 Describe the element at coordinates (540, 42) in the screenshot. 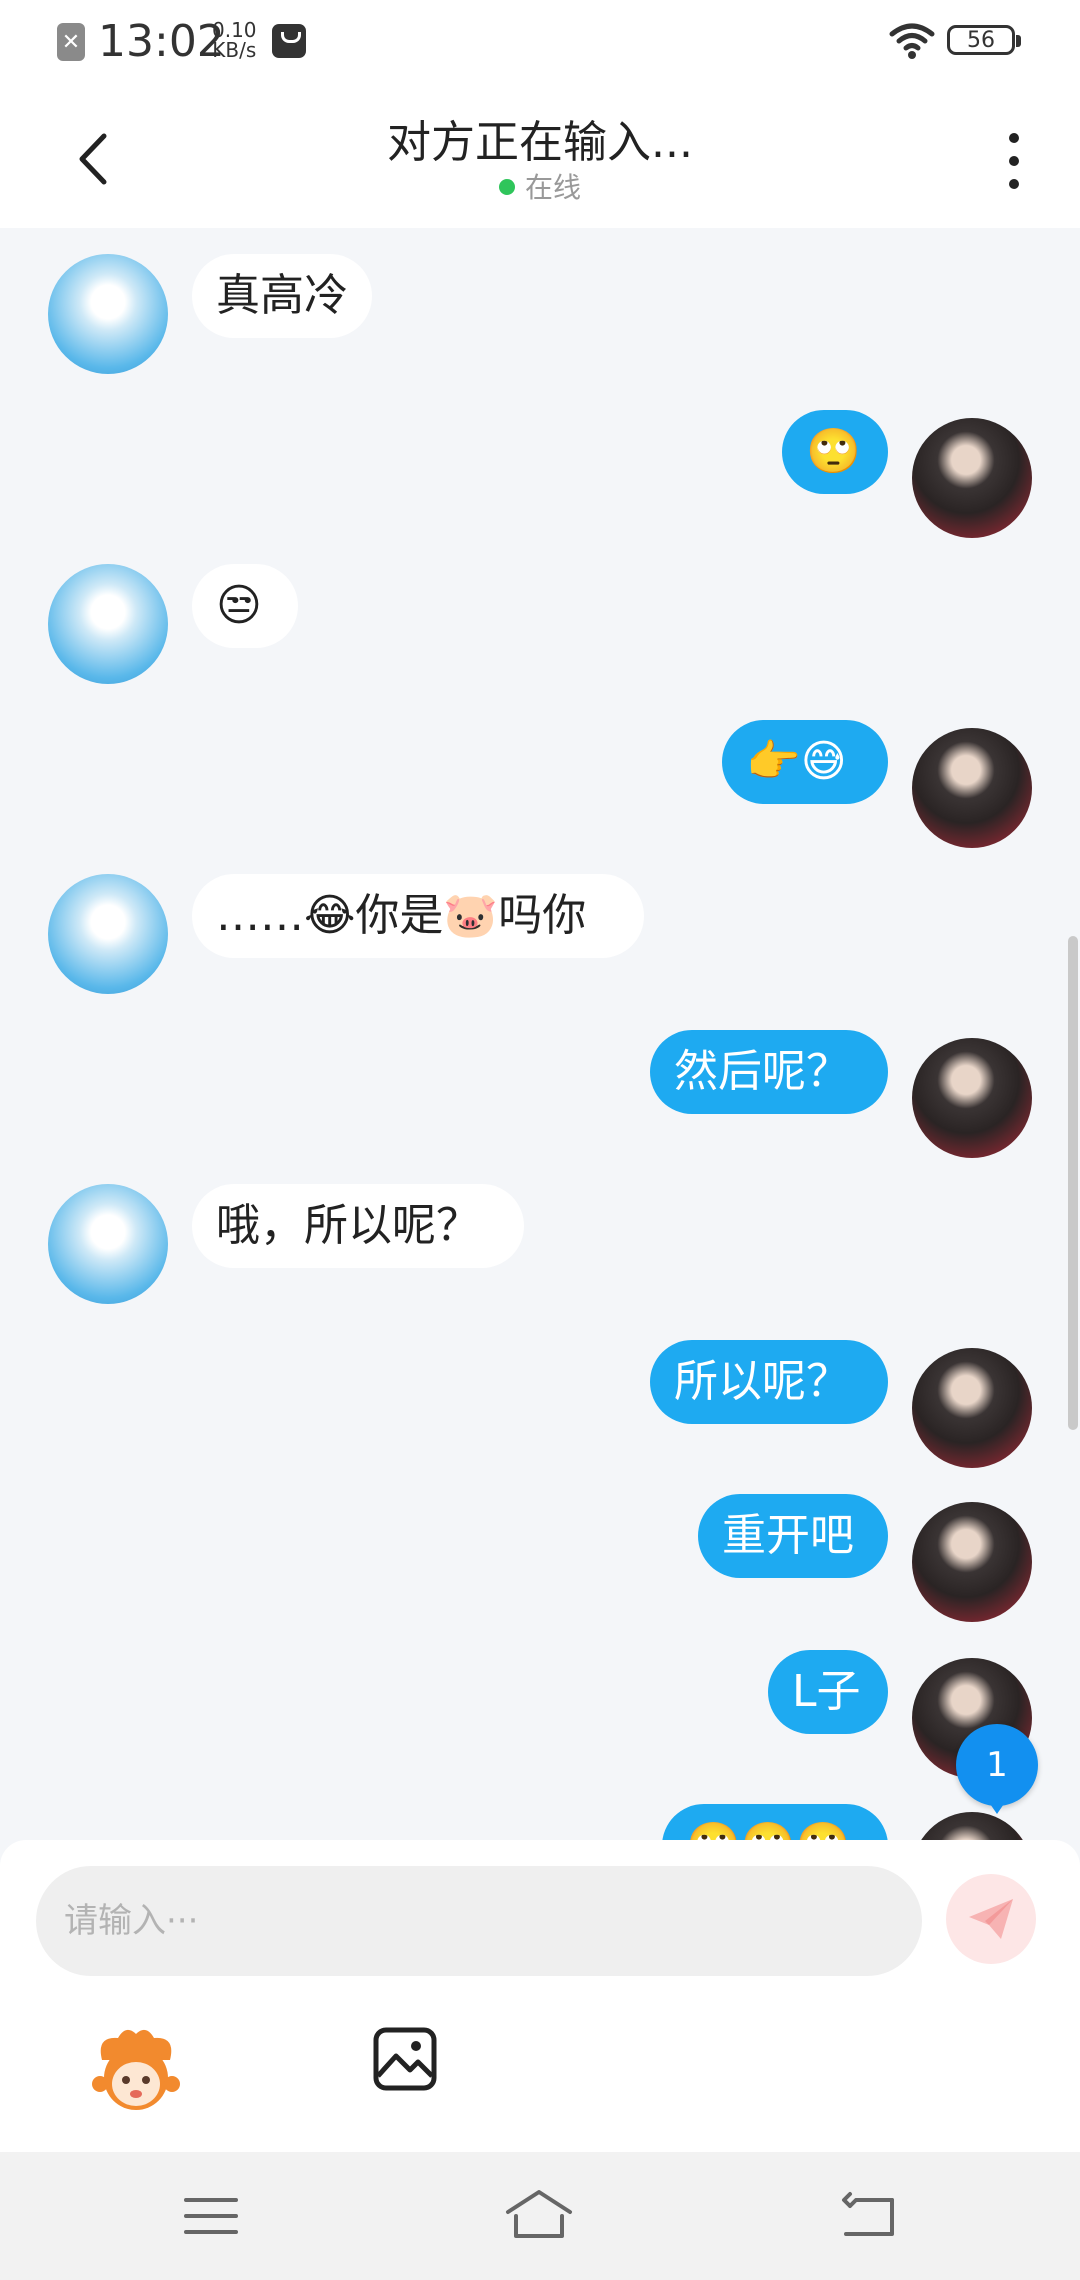

I see `status-bar: ✕ 13:02 0.10 KB/s 56` at that location.